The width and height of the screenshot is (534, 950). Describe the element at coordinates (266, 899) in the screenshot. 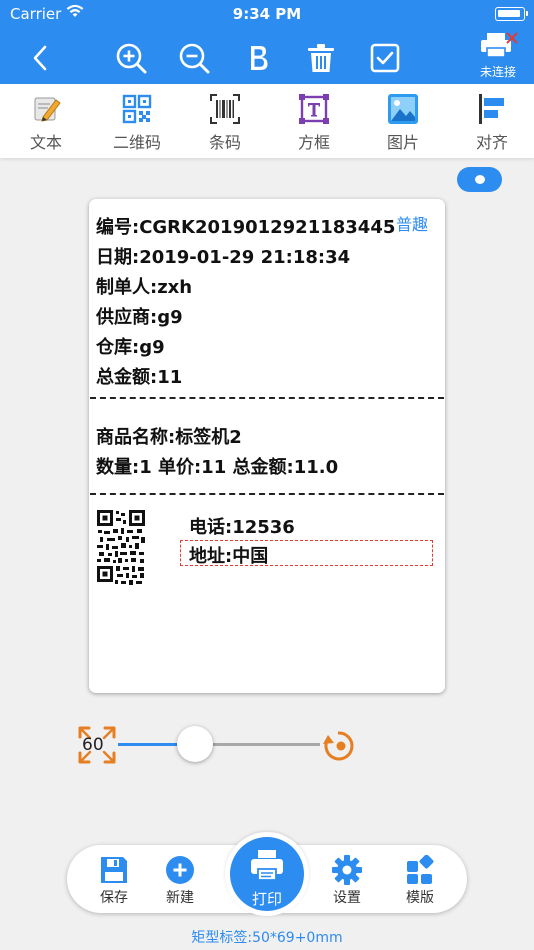

I see `print-label: 打印` at that location.